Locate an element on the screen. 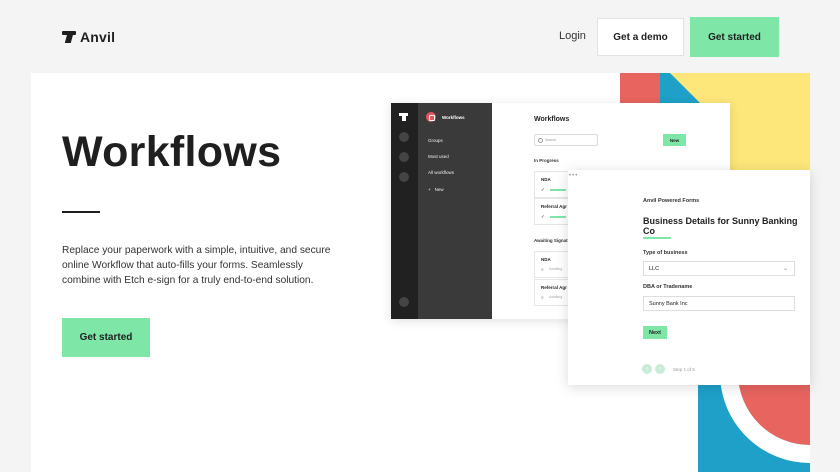 The height and width of the screenshot is (472, 840). sidebar-item-most-used: Most used is located at coordinates (438, 156).